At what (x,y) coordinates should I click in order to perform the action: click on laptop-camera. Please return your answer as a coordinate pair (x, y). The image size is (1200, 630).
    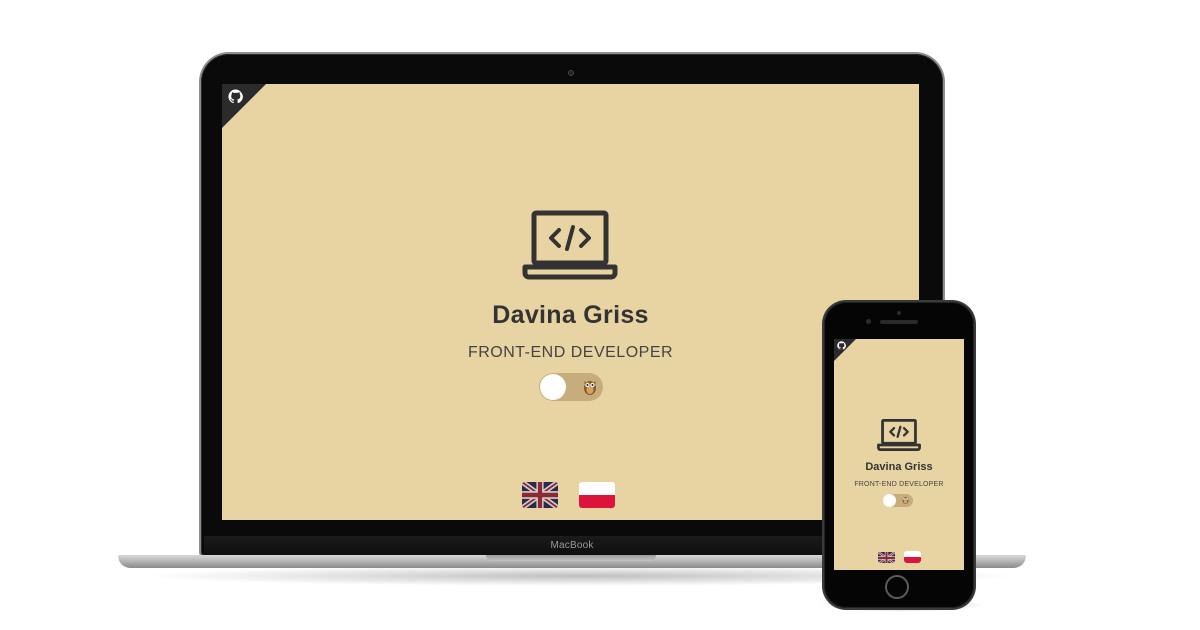
    Looking at the image, I should click on (571, 73).